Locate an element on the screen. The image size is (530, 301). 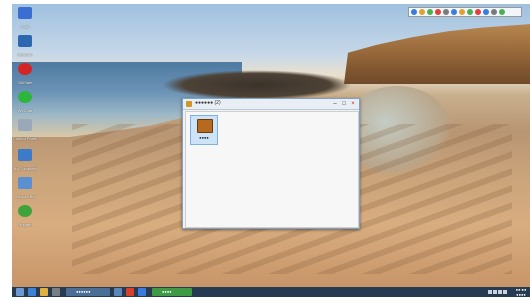
close-button: × is located at coordinates (353, 104).